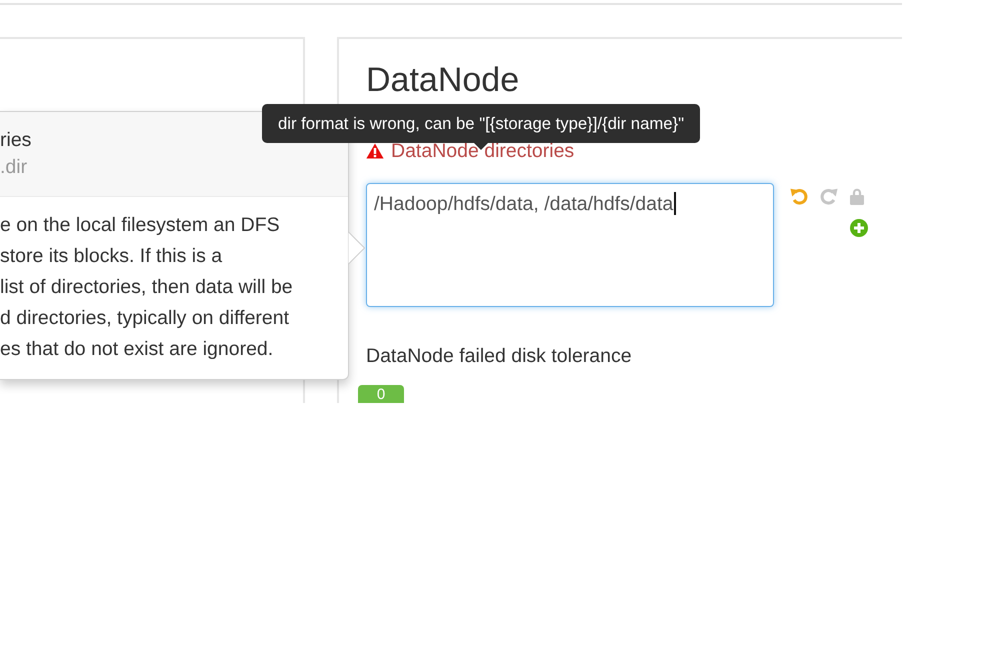  Describe the element at coordinates (145, 318) in the screenshot. I see `popover-text: d directories, typically on different` at that location.